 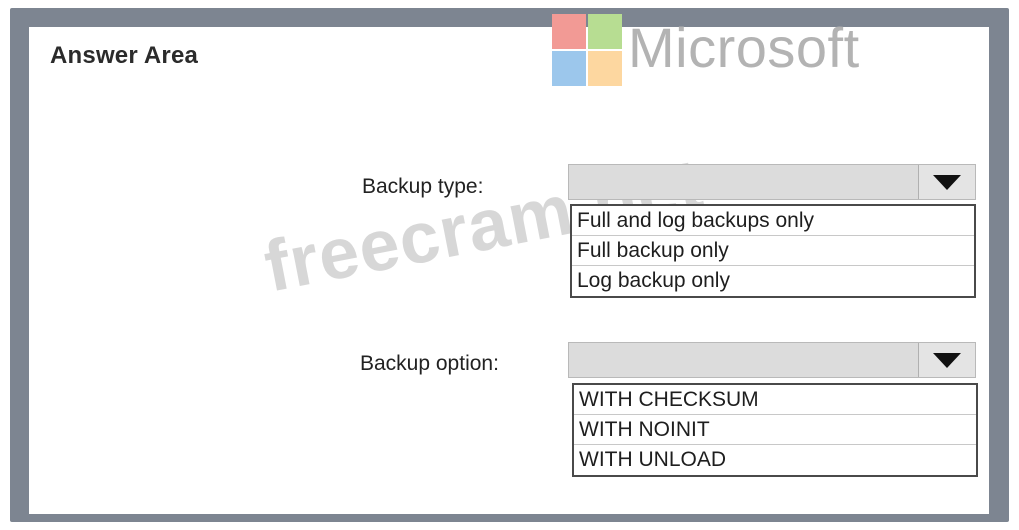 I want to click on backup-option-dropdown-button, so click(x=946, y=360).